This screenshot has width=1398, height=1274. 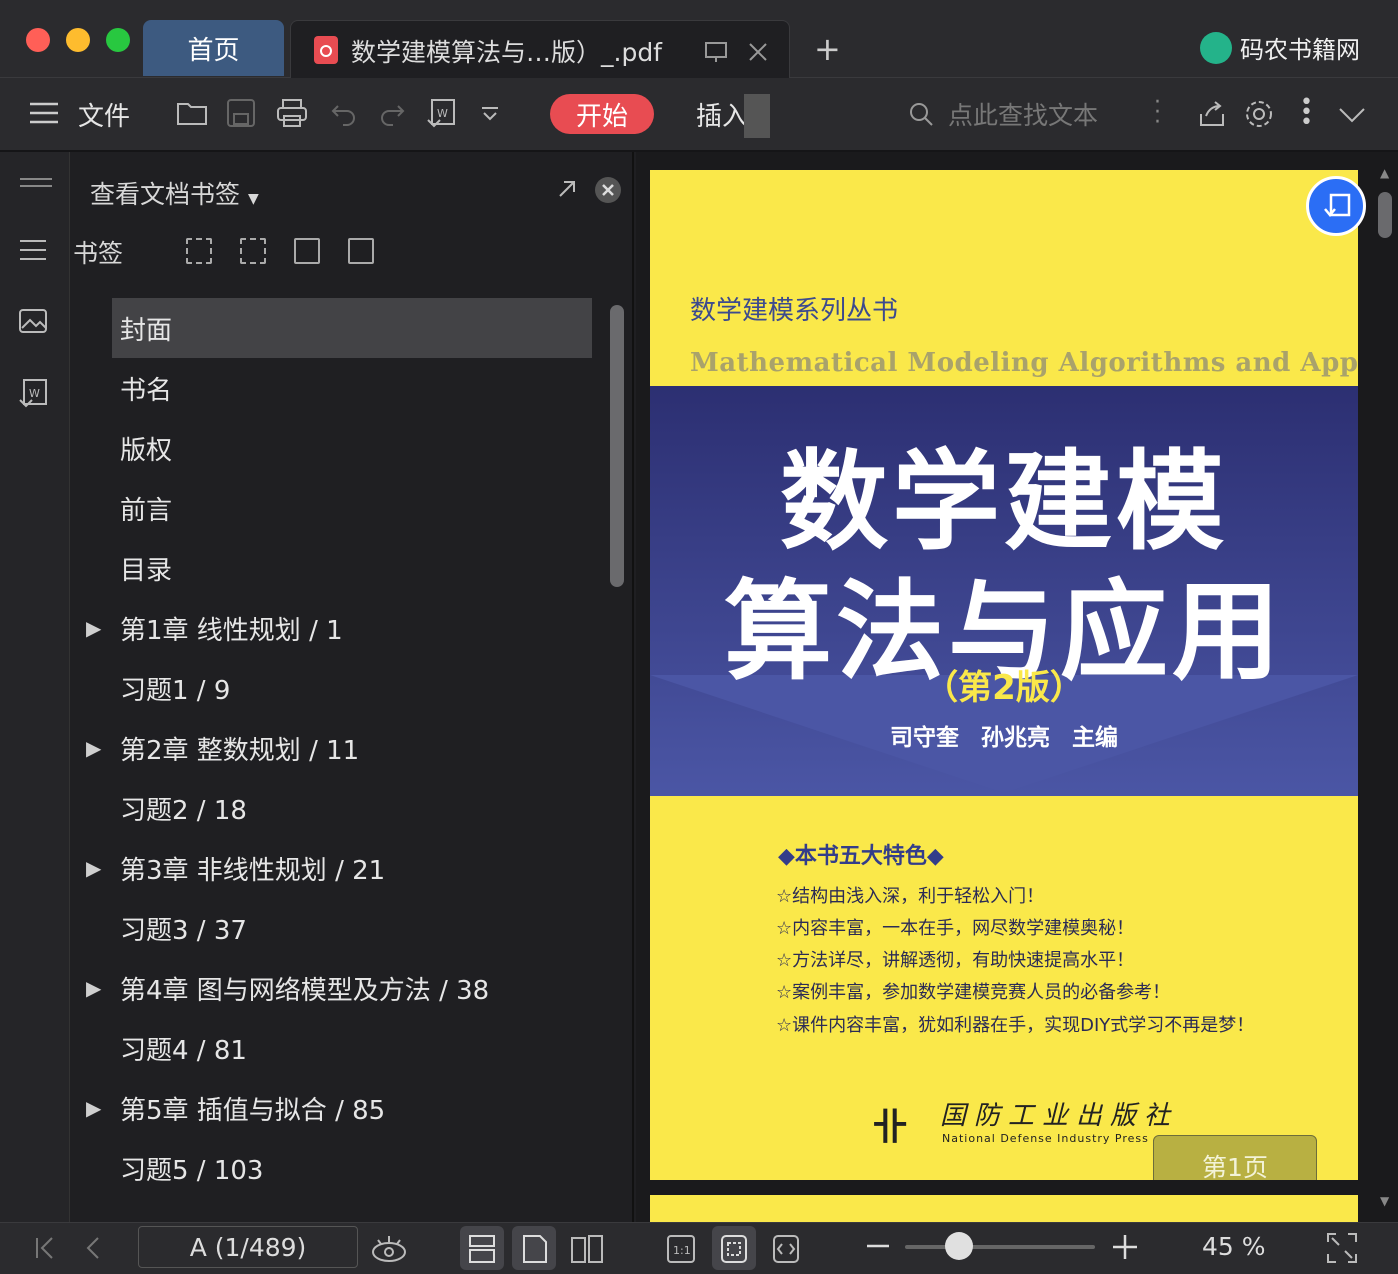 I want to click on tab-start-button: 开始, so click(x=602, y=114).